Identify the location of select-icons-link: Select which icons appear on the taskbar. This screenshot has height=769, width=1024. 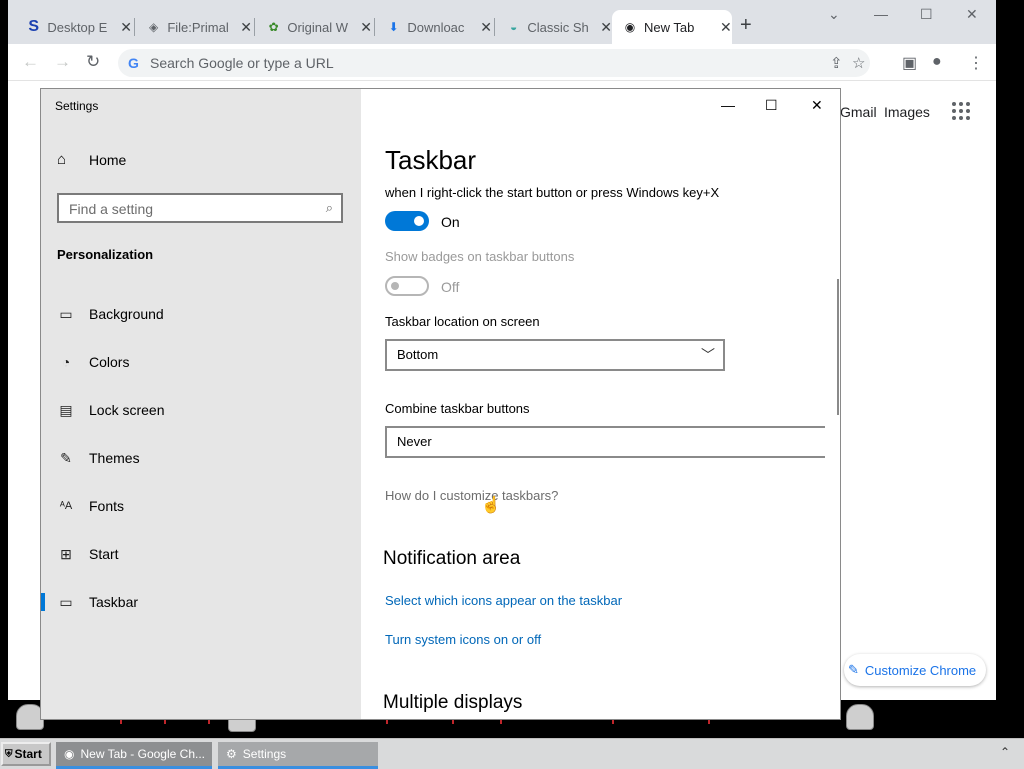
(503, 600).